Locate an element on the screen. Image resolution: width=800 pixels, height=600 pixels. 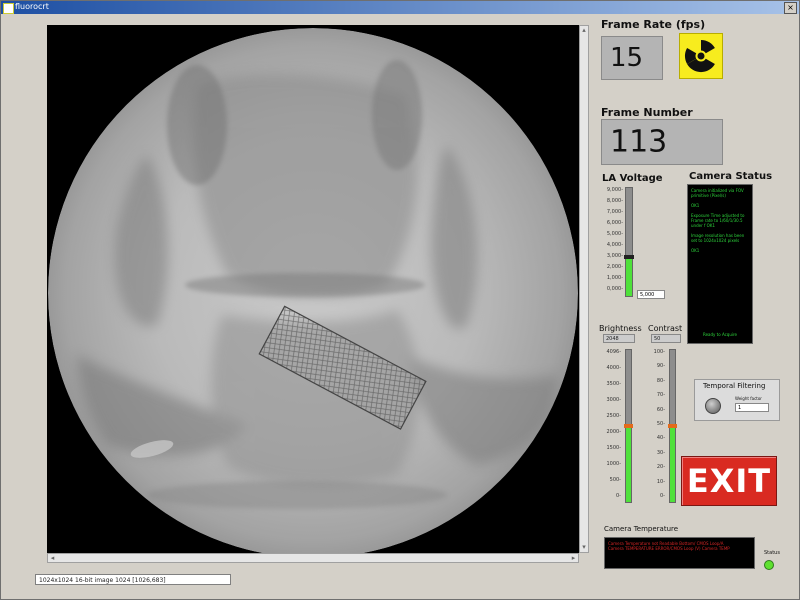
la-voltage-tick: 2,000- is located at coordinates (614, 267).